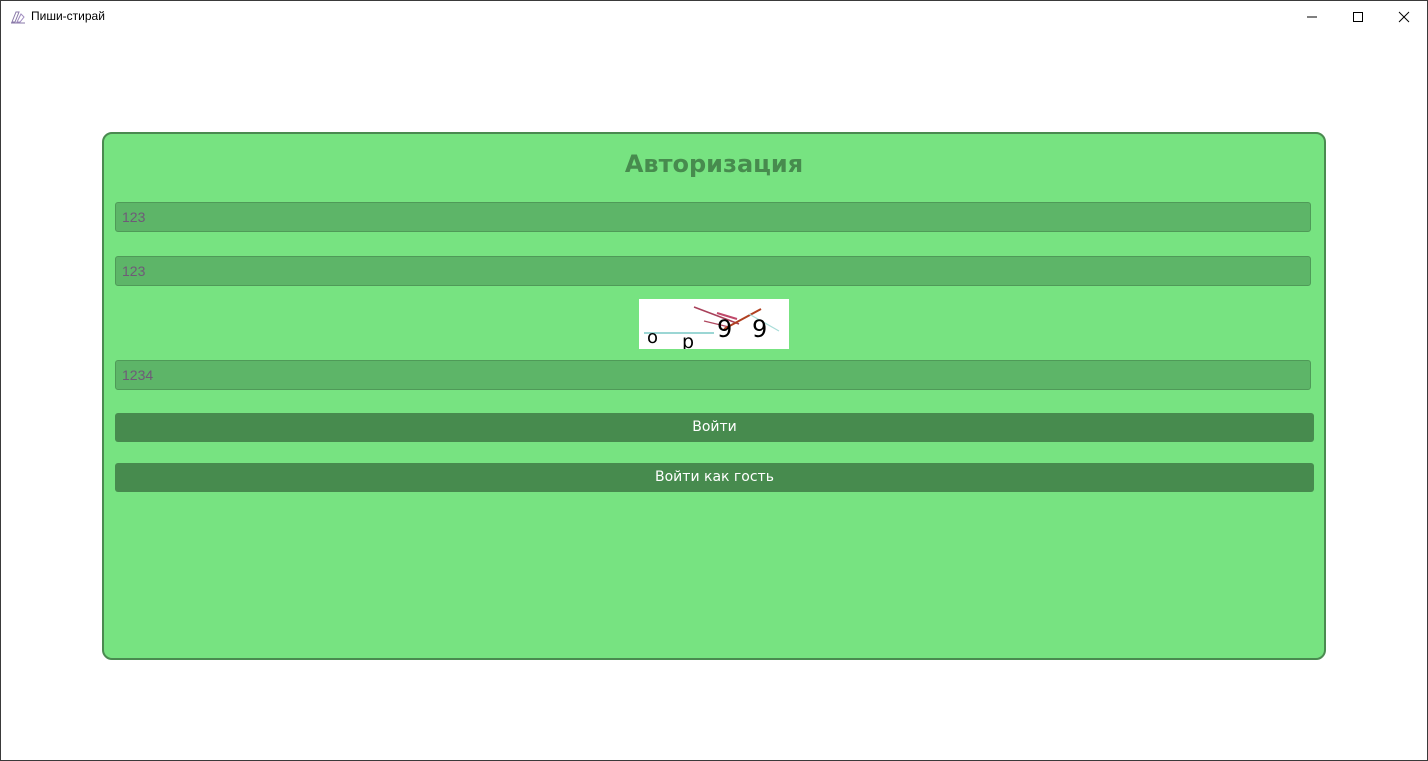 Image resolution: width=1428 pixels, height=761 pixels. I want to click on login-button: Войти, so click(714, 427).